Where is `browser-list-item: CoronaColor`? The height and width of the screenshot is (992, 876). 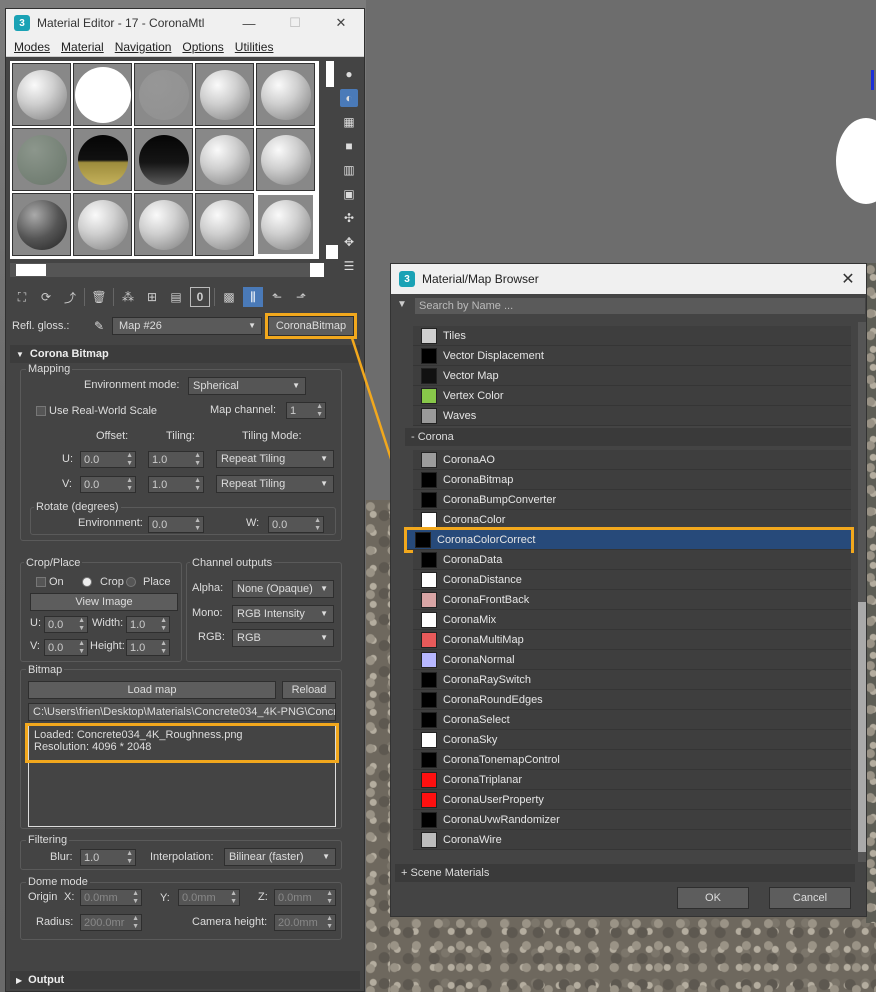 browser-list-item: CoronaColor is located at coordinates (632, 520).